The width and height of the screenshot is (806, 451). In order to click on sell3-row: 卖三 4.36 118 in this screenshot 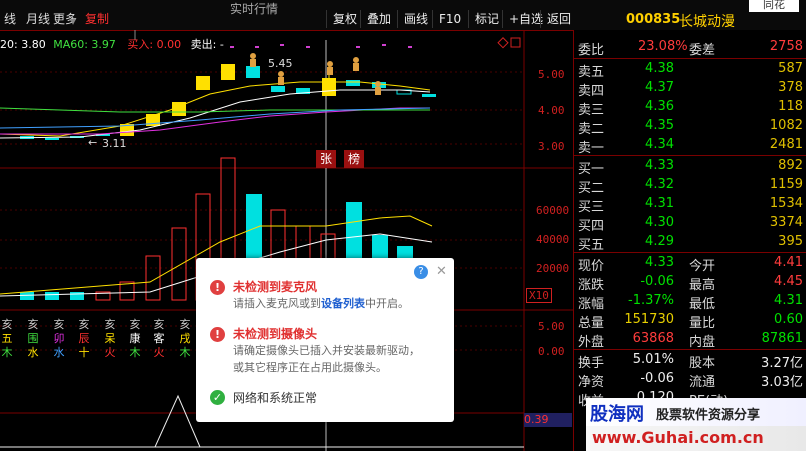, I will do `click(690, 108)`.